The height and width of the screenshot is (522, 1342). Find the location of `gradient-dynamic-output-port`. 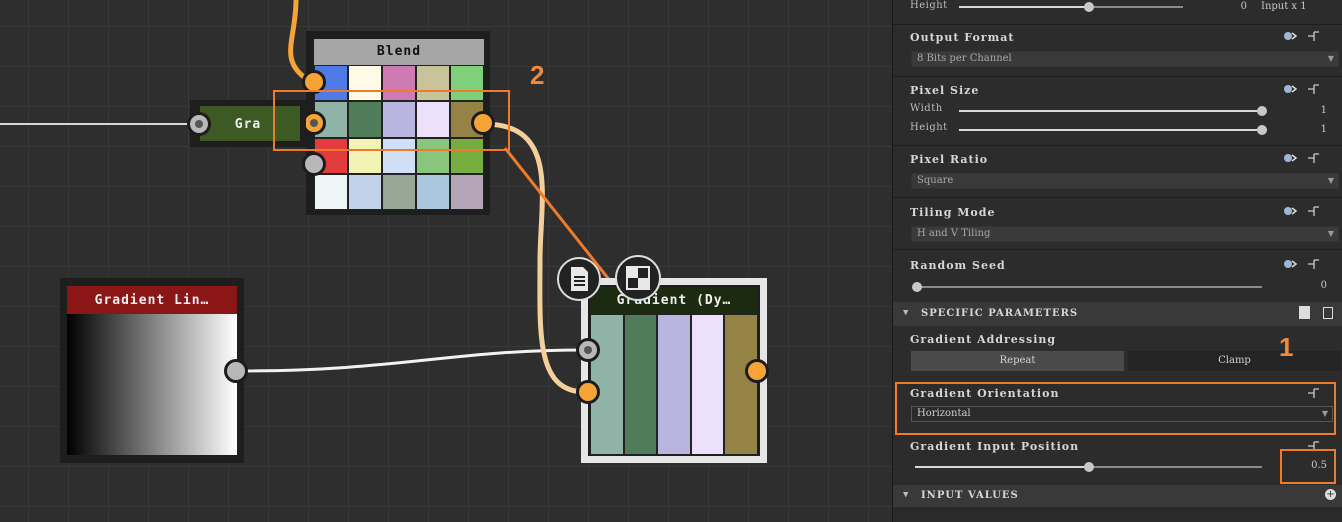

gradient-dynamic-output-port is located at coordinates (757, 371).